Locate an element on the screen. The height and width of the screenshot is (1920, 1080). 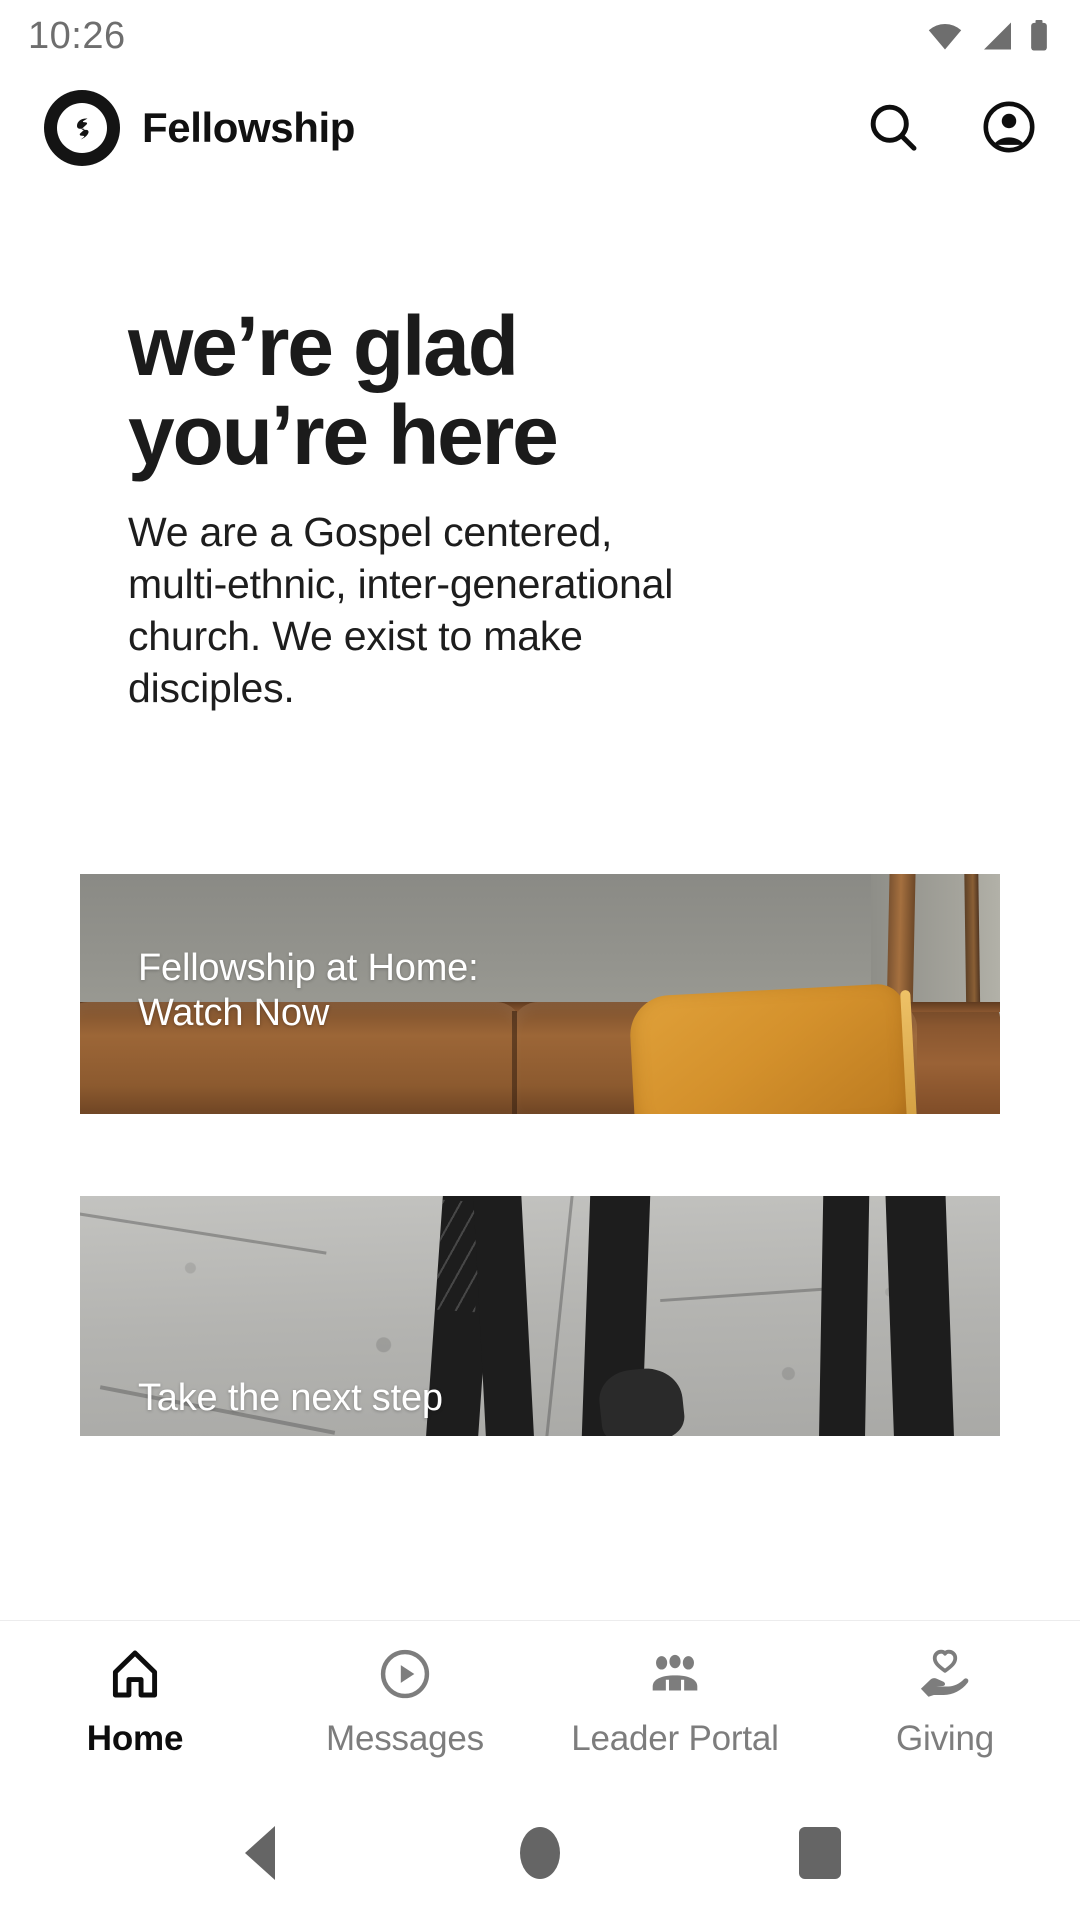
status-clock: 10:26 is located at coordinates (77, 35).